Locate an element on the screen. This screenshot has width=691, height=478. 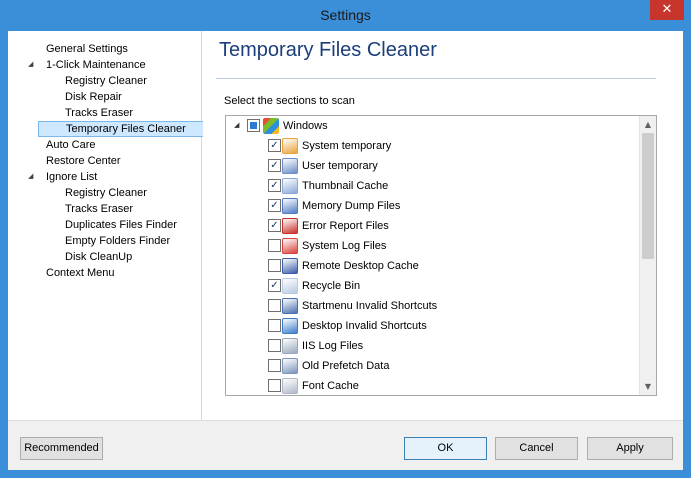
group-row-windows: ◢ Windows is located at coordinates (426, 126).